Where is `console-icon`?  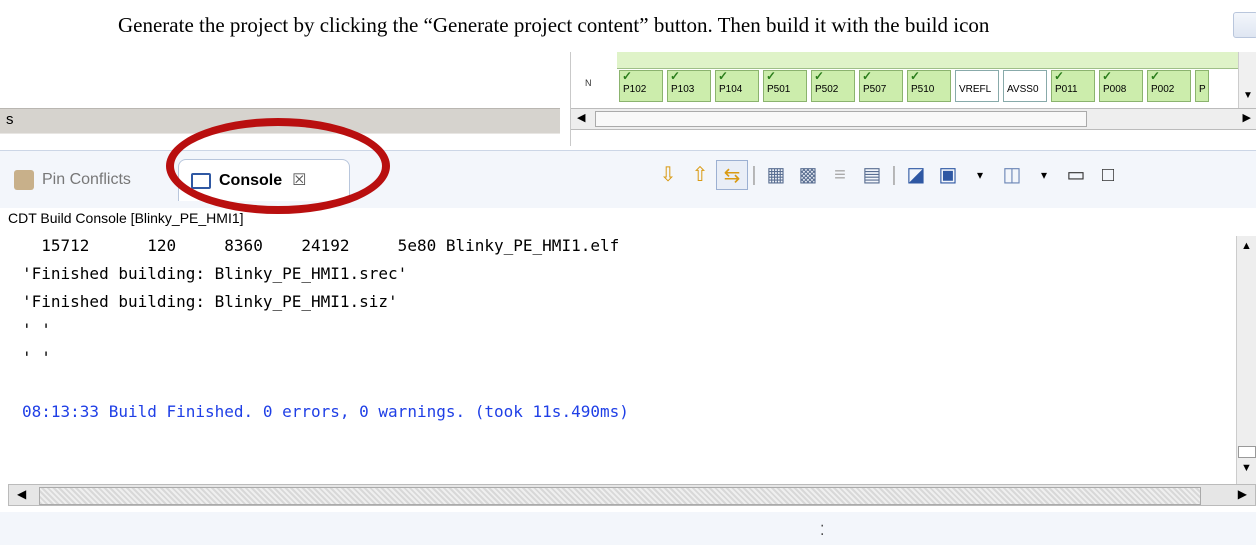
console-icon is located at coordinates (201, 180).